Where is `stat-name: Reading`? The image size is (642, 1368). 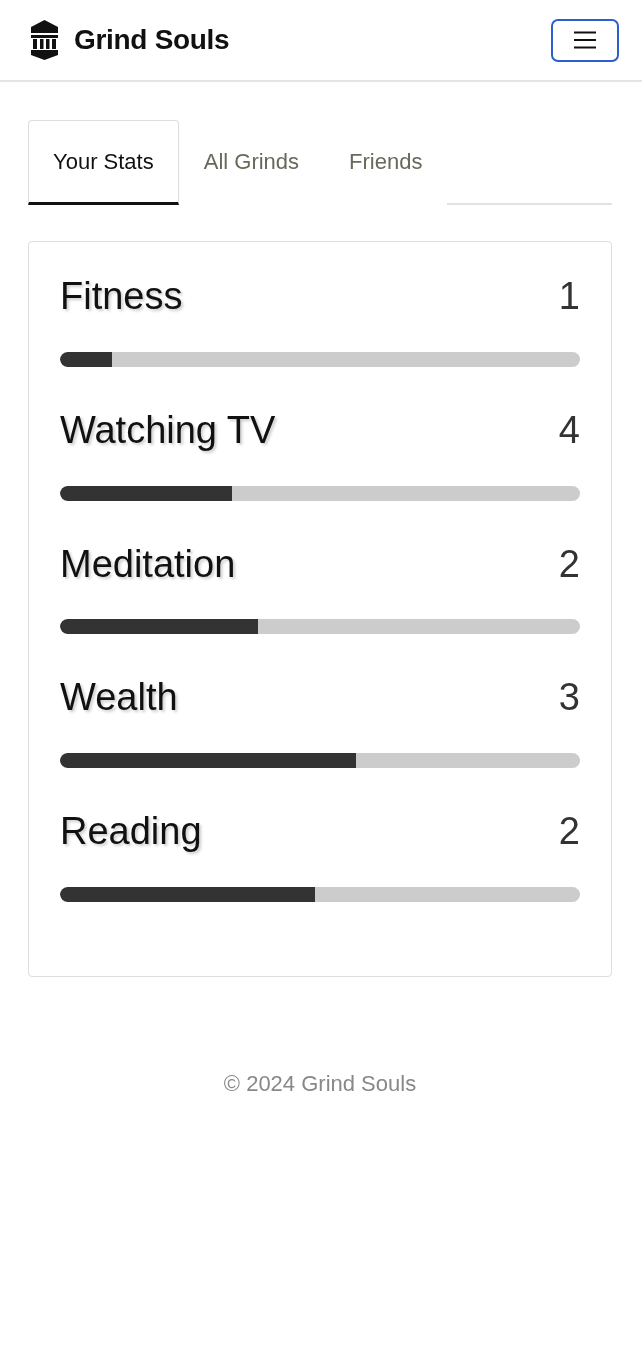 stat-name: Reading is located at coordinates (131, 832).